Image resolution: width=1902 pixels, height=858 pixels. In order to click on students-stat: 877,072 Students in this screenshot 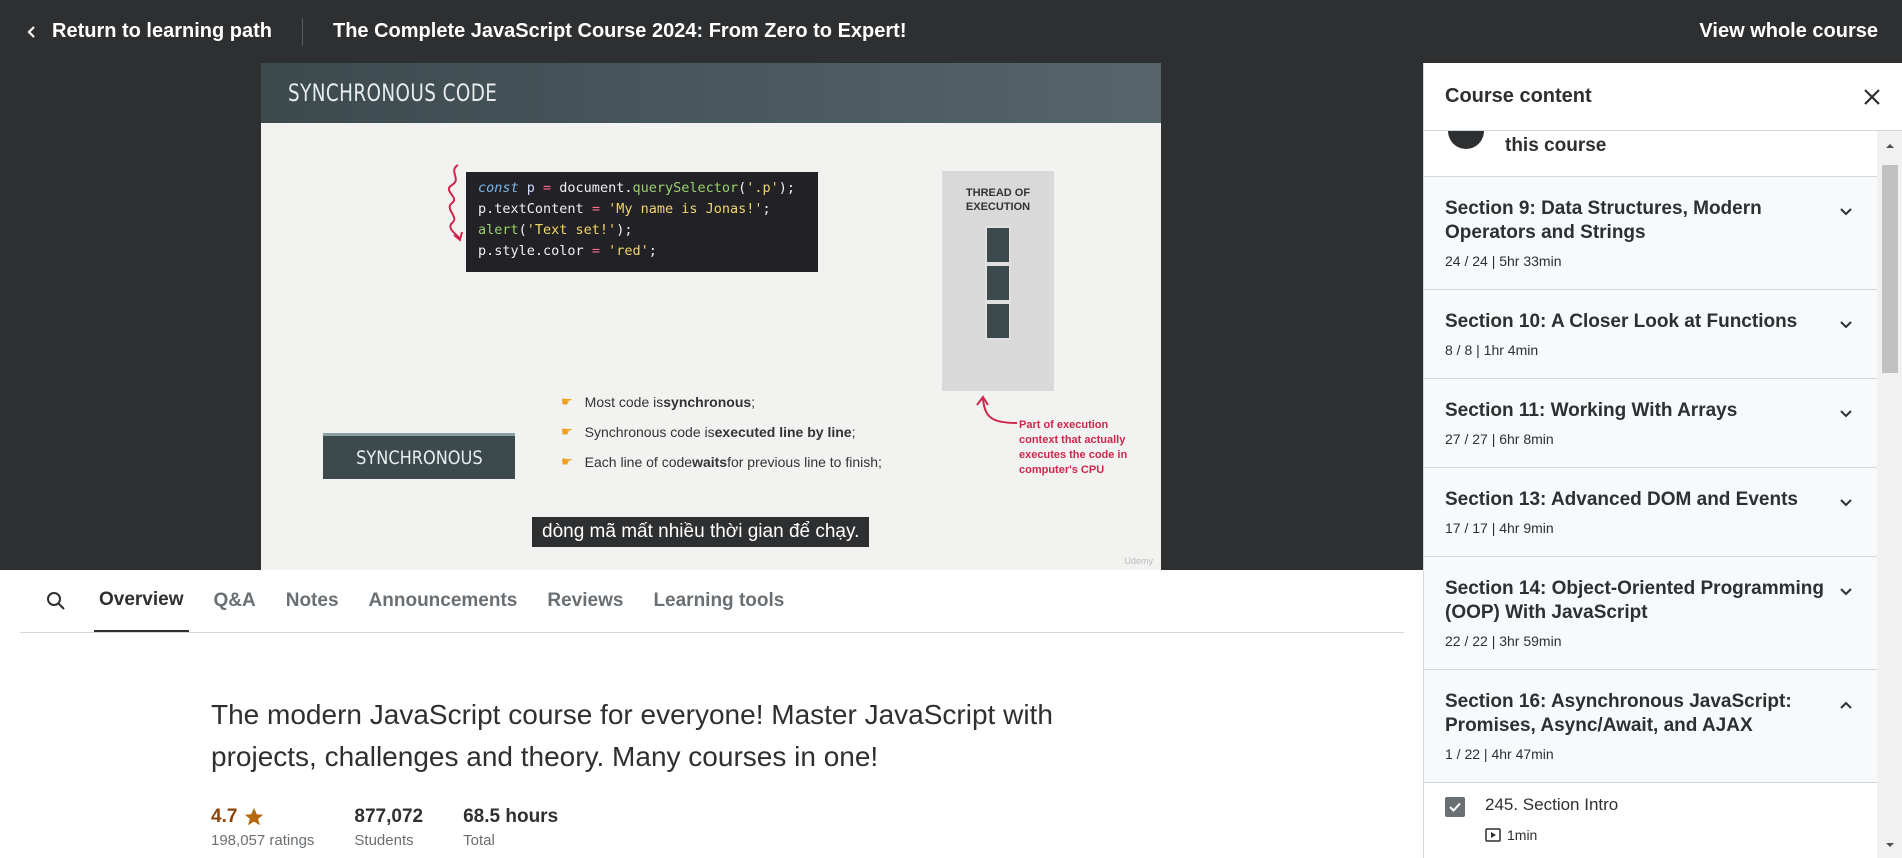, I will do `click(388, 827)`.